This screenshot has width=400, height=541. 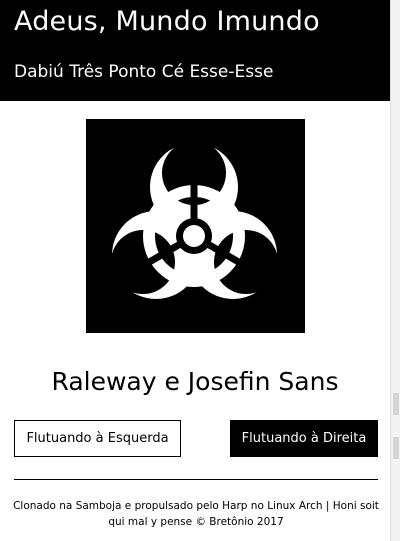 What do you see at coordinates (196, 479) in the screenshot?
I see `footer-divider` at bounding box center [196, 479].